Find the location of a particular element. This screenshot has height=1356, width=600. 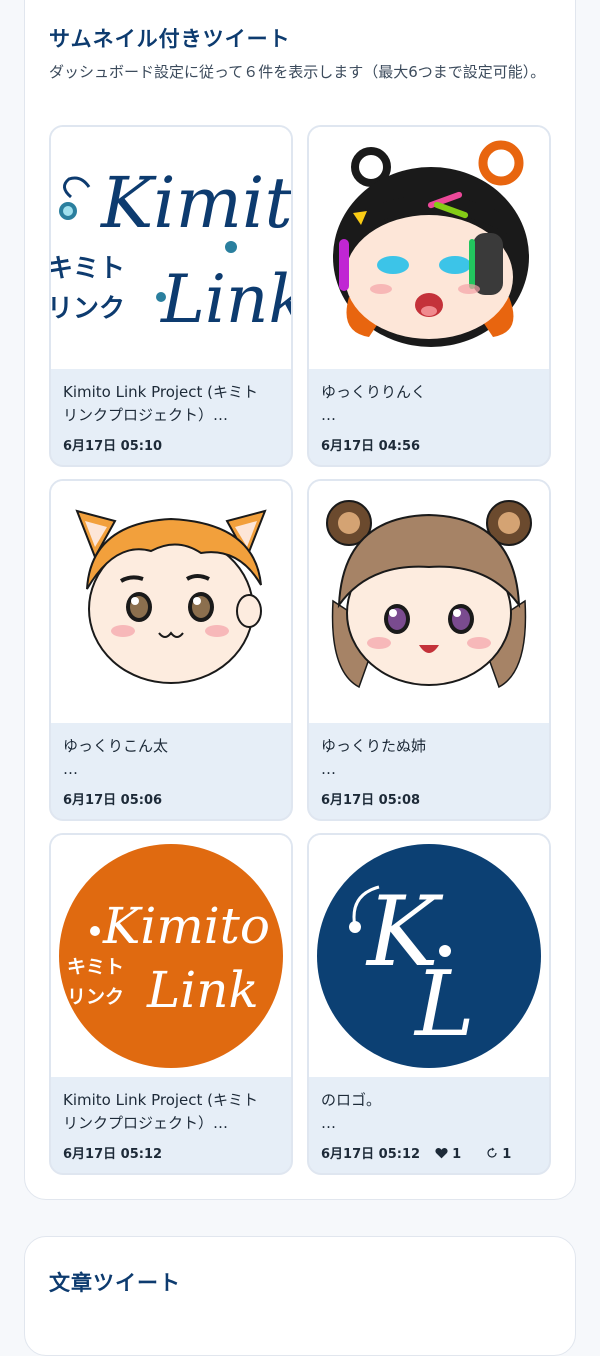

tweet-card: ゆっくりこん太 … 6月17日 05:06 is located at coordinates (171, 650).